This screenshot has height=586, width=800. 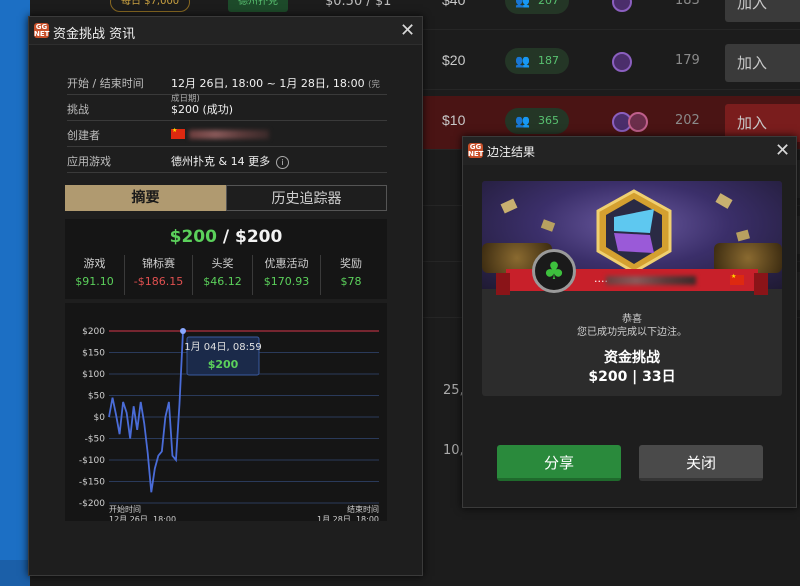 What do you see at coordinates (548, 120) in the screenshot?
I see `players-count: 365` at bounding box center [548, 120].